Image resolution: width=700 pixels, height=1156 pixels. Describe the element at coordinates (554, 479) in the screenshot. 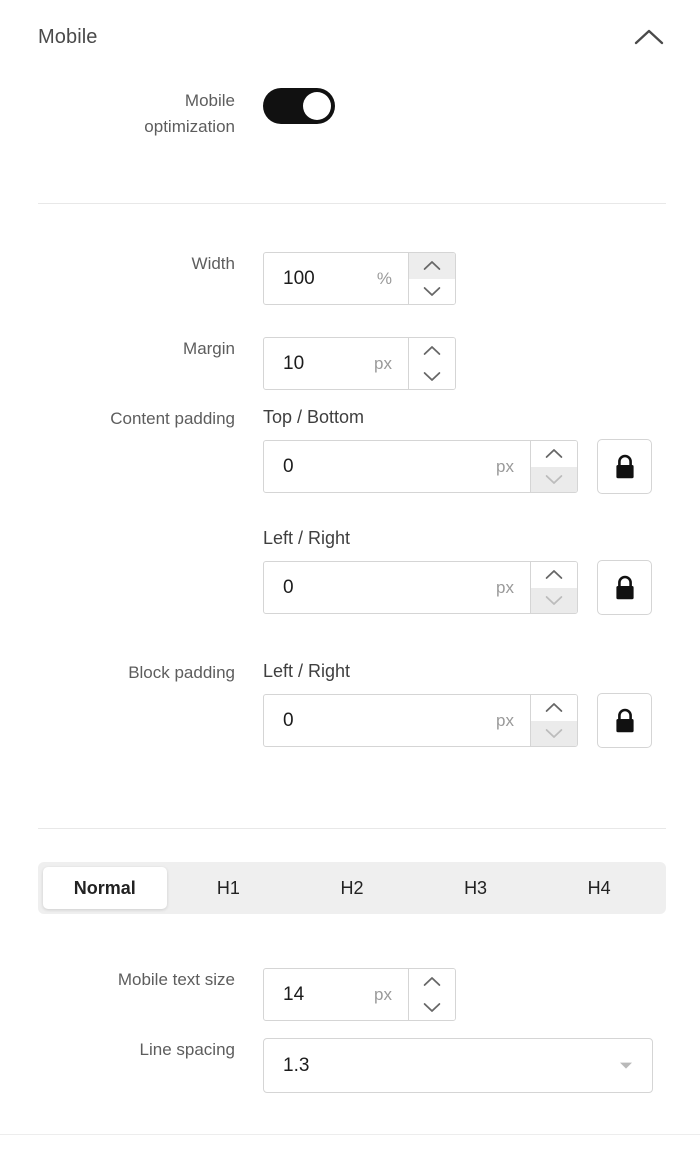

I see `content-padding-top-bottom-decrement-button` at that location.